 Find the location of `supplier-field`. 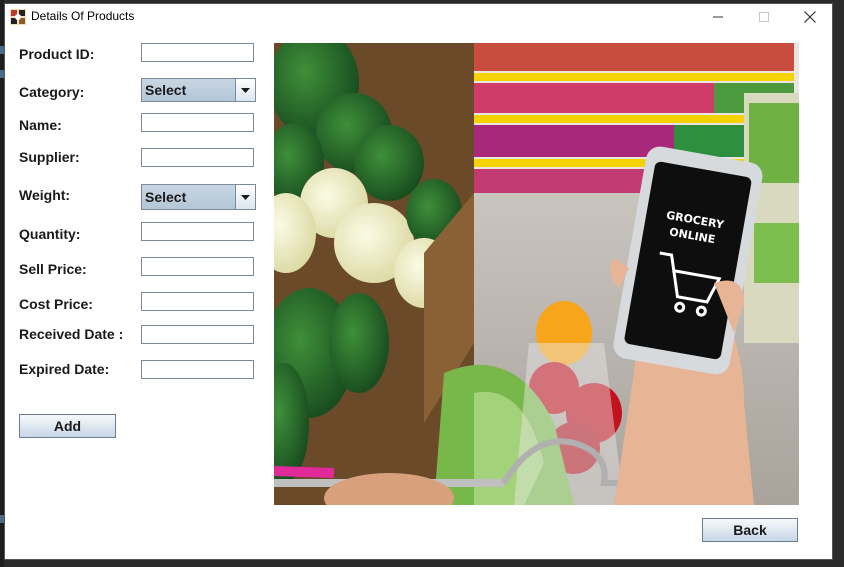

supplier-field is located at coordinates (197, 157).